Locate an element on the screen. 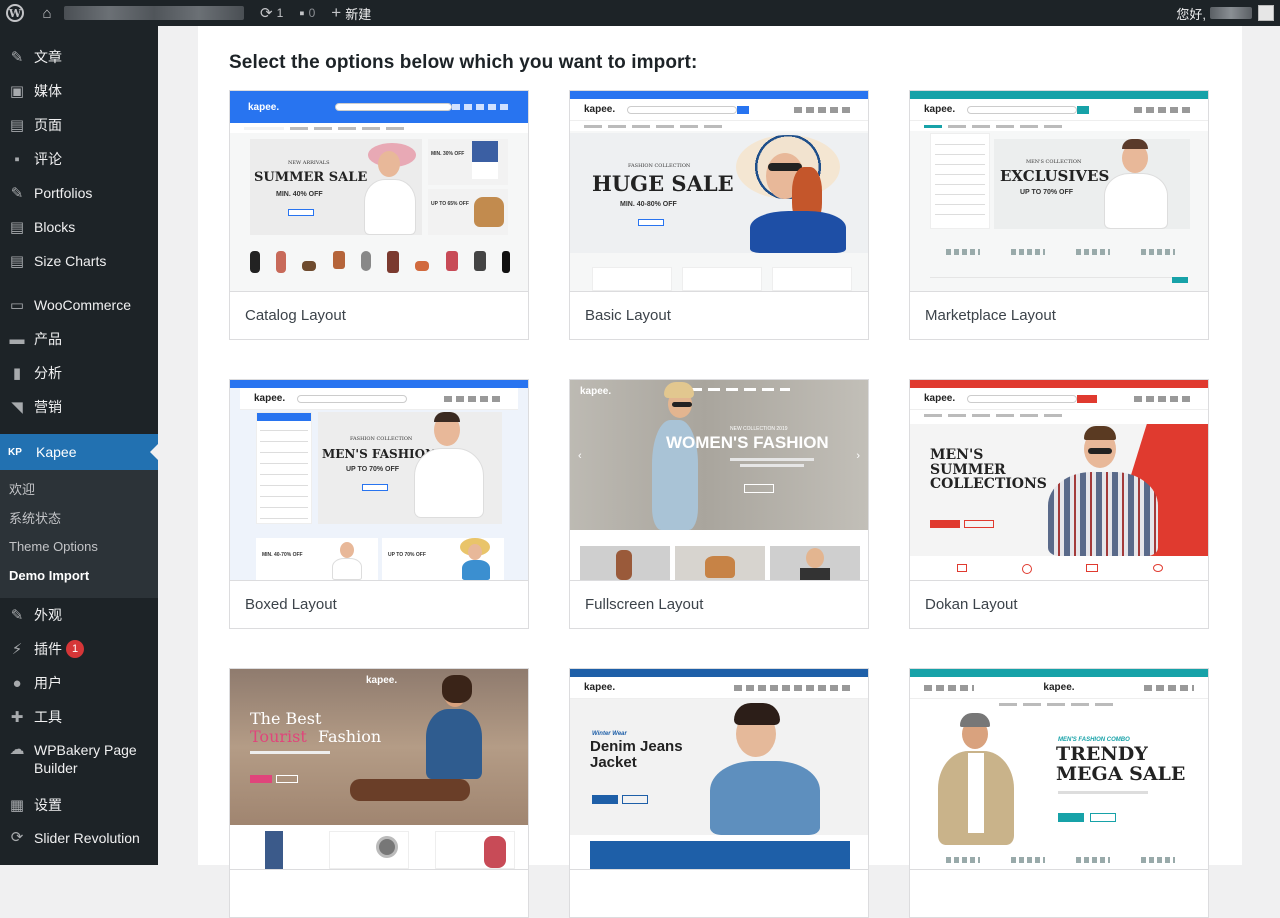 The width and height of the screenshot is (1280, 918). sidebar-item-label: 分析 is located at coordinates (48, 373).